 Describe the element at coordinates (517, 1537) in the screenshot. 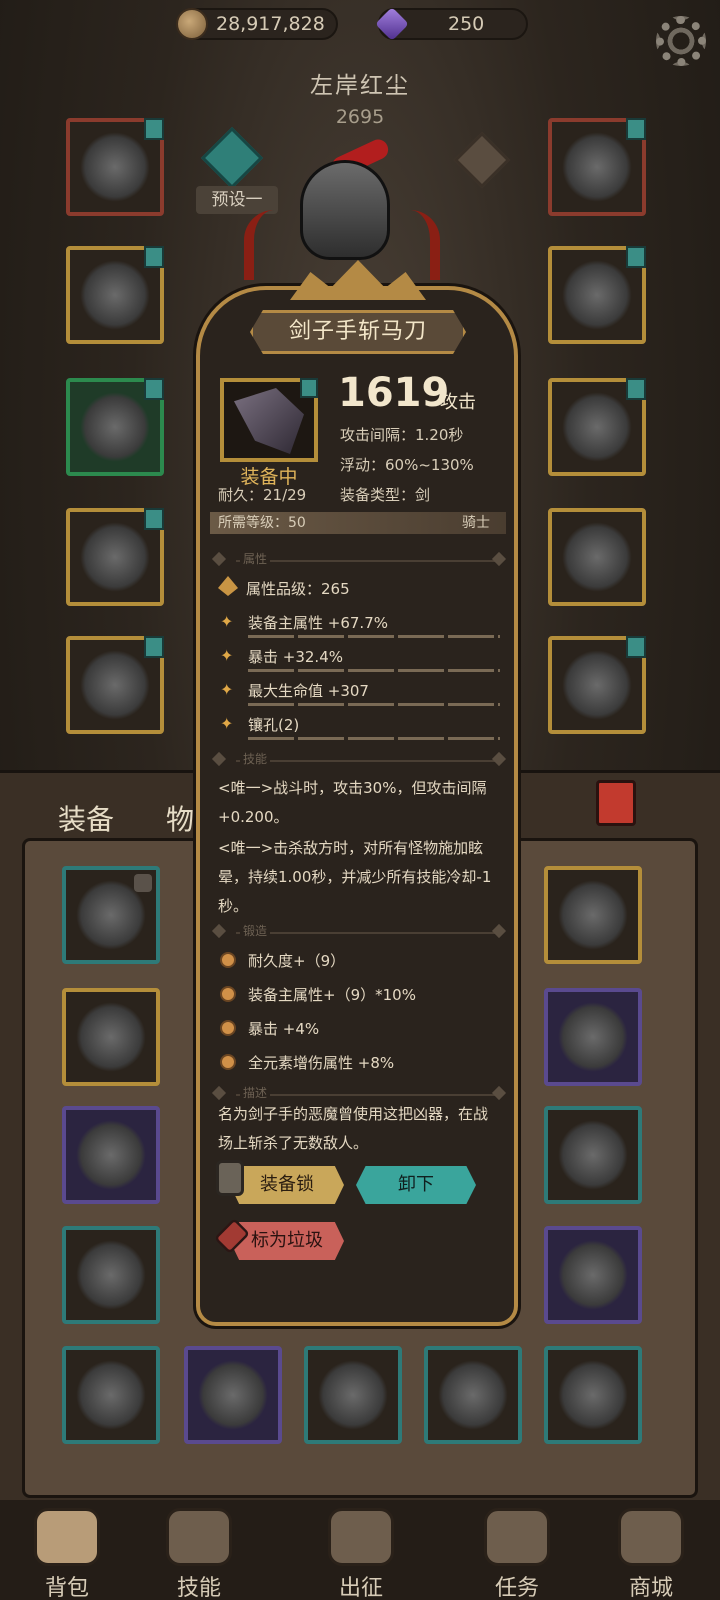

I see `scroll-icon` at that location.